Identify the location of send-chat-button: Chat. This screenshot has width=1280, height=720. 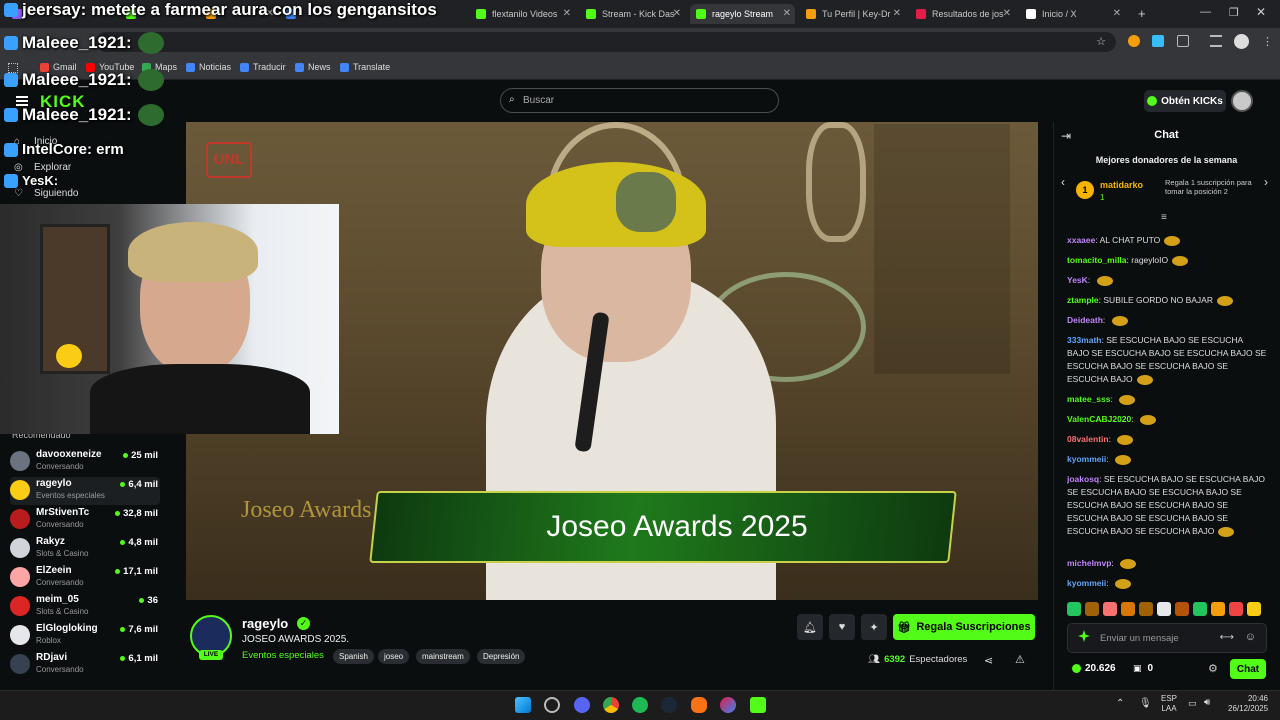
(1248, 669).